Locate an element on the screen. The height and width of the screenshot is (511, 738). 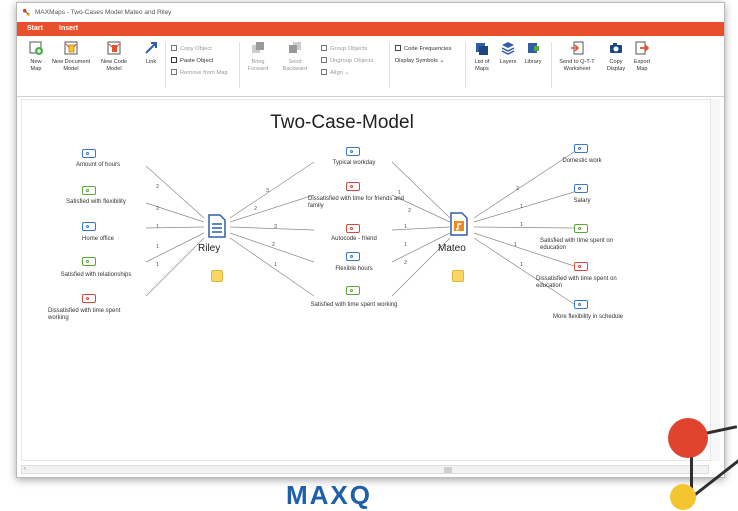
list-of-maps-icon is located at coordinates (482, 49).